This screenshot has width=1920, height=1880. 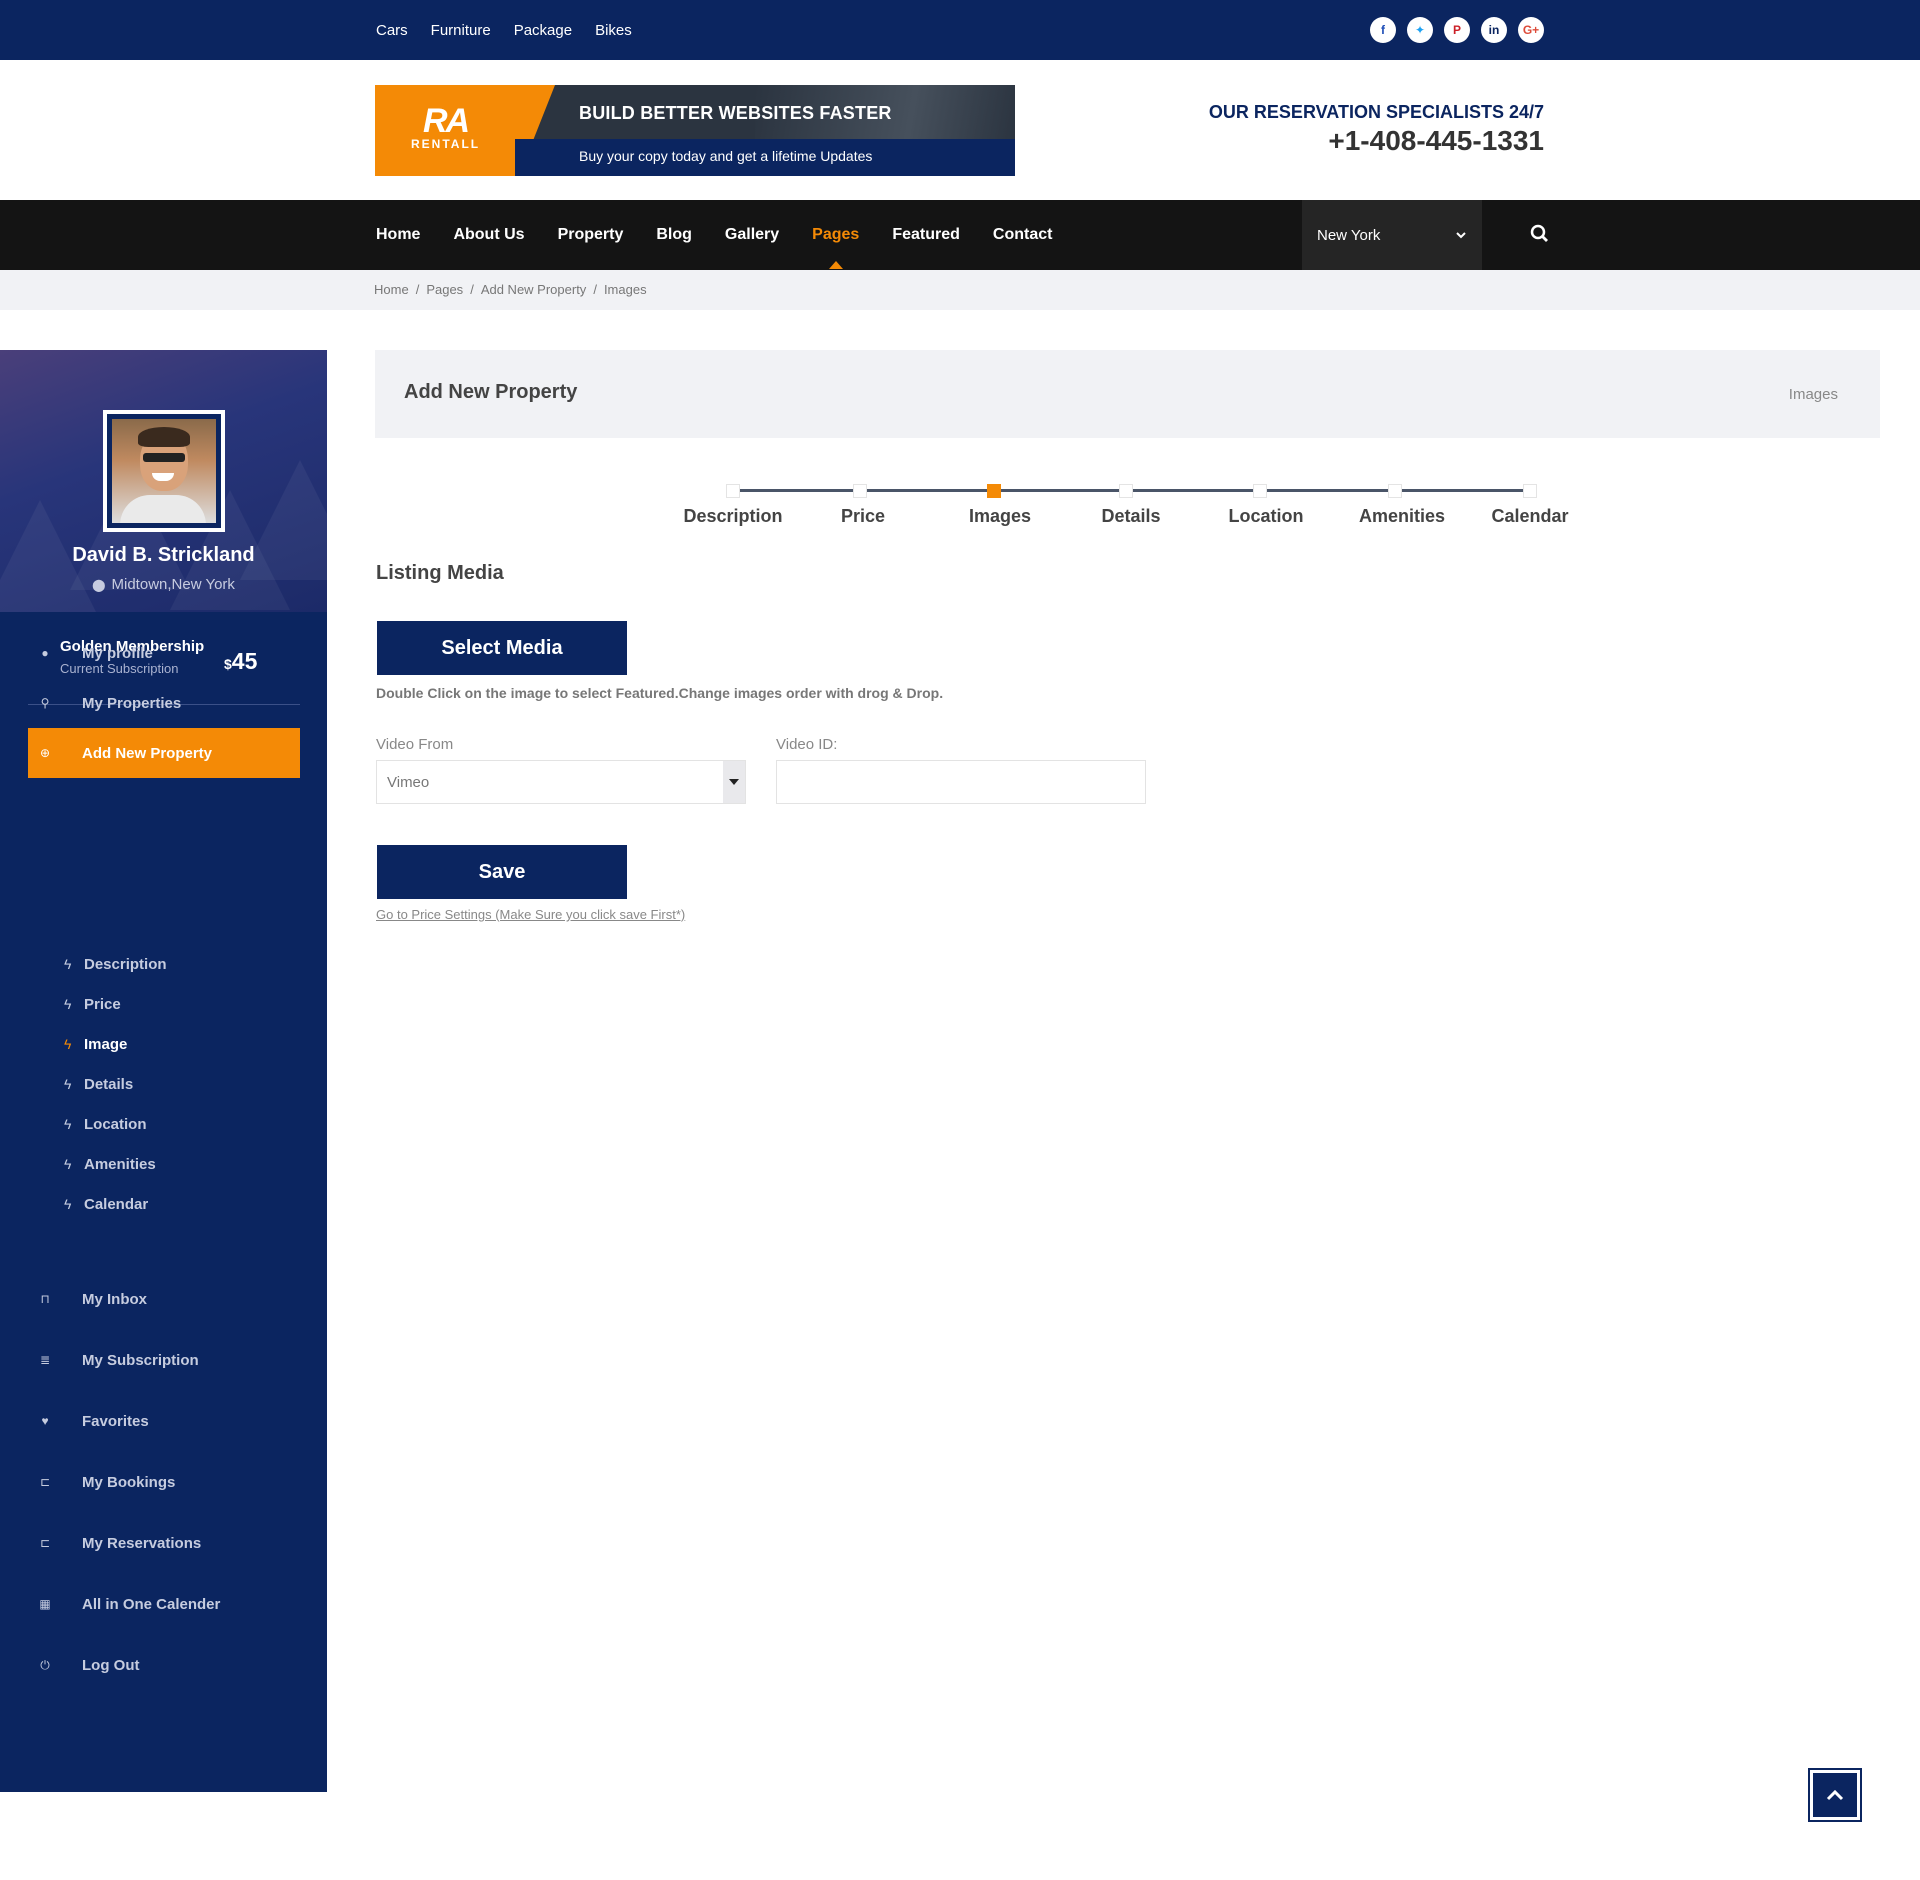 I want to click on nav-item-blog: Blog, so click(x=674, y=235).